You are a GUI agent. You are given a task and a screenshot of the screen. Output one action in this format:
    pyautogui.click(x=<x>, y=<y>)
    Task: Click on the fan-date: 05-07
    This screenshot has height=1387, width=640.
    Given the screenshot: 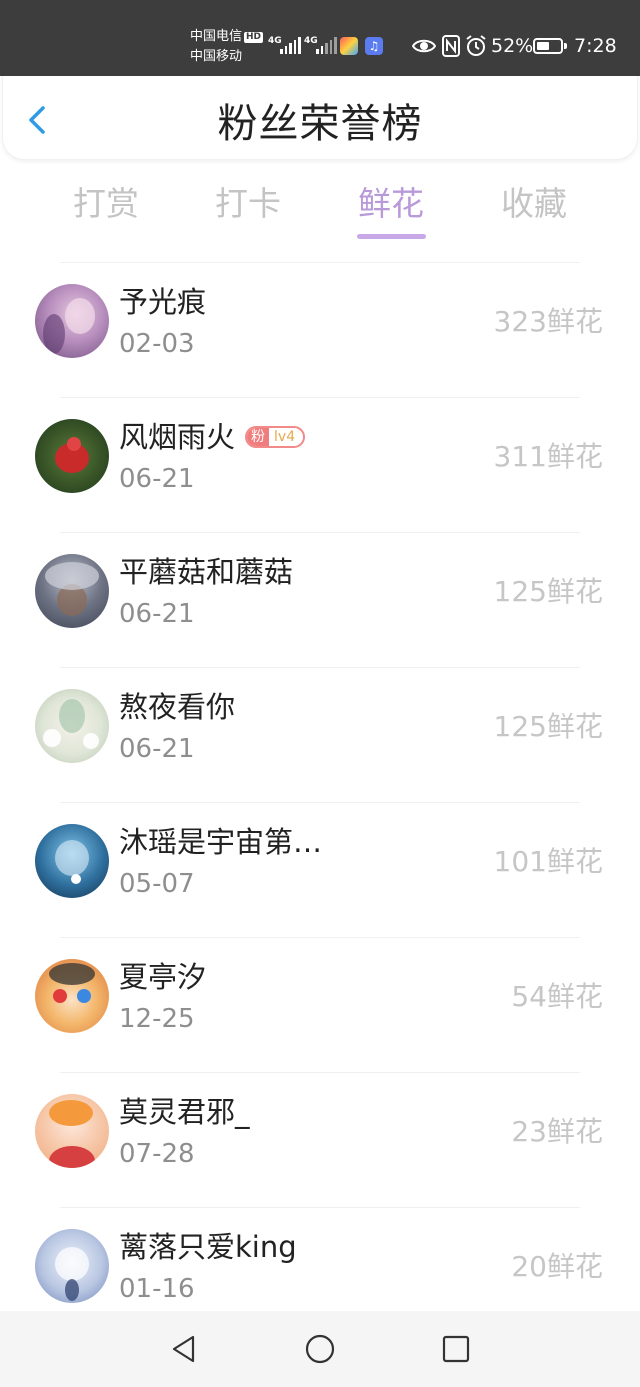 What is the action you would take?
    pyautogui.click(x=157, y=884)
    